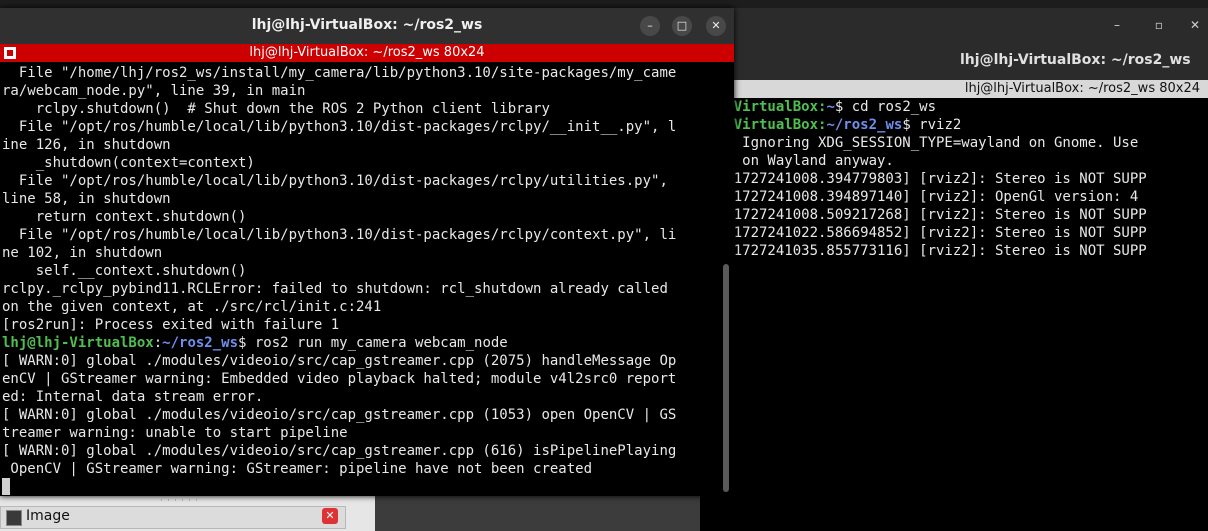 The height and width of the screenshot is (531, 1208). What do you see at coordinates (797, 161) in the screenshot?
I see `terminal-line: run on Wayland anyway.` at bounding box center [797, 161].